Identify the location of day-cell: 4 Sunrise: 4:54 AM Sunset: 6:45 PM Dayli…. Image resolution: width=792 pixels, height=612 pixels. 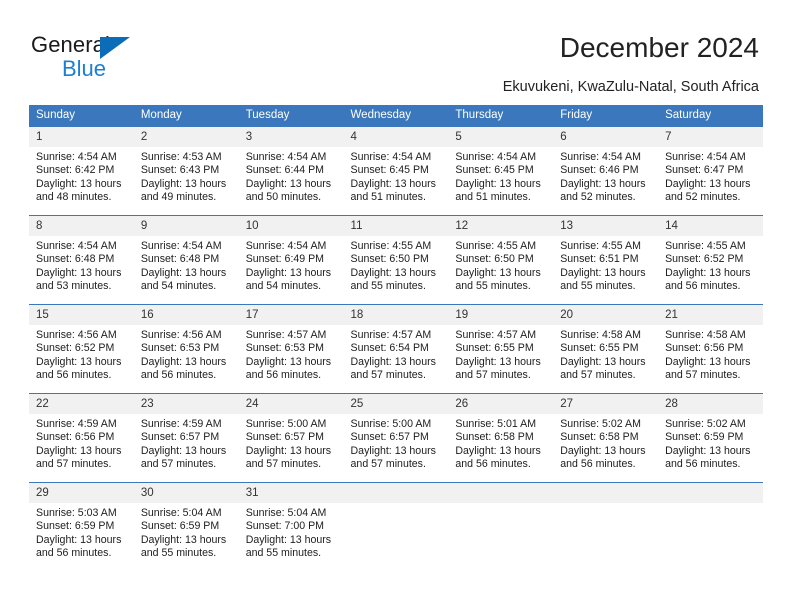
(396, 171).